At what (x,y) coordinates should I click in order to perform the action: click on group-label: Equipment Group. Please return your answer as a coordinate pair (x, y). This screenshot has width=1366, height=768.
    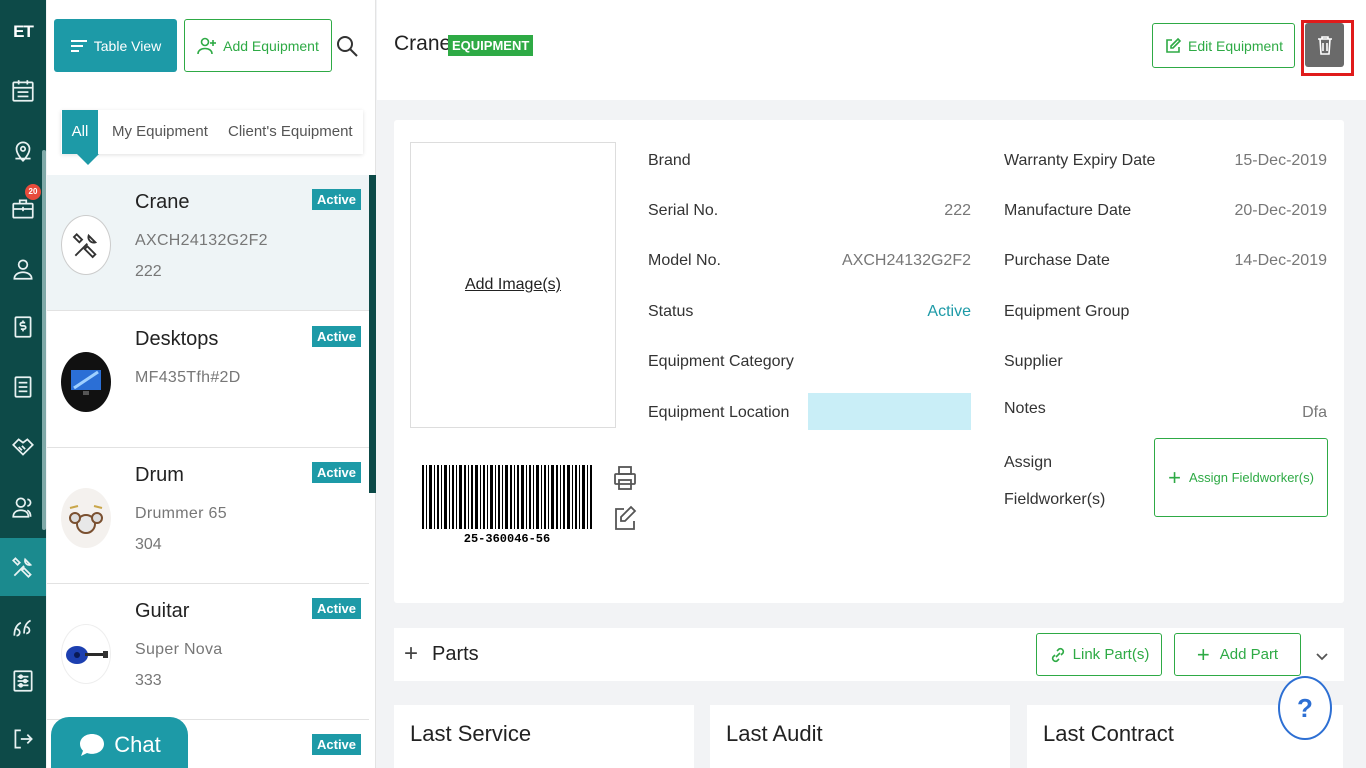
    Looking at the image, I should click on (1067, 311).